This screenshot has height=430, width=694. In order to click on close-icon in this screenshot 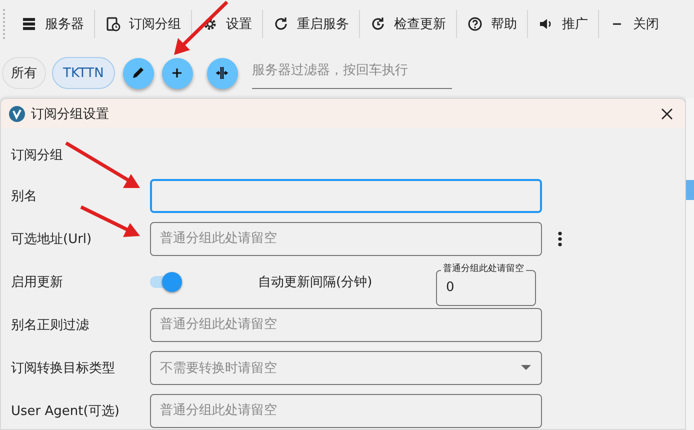, I will do `click(667, 114)`.